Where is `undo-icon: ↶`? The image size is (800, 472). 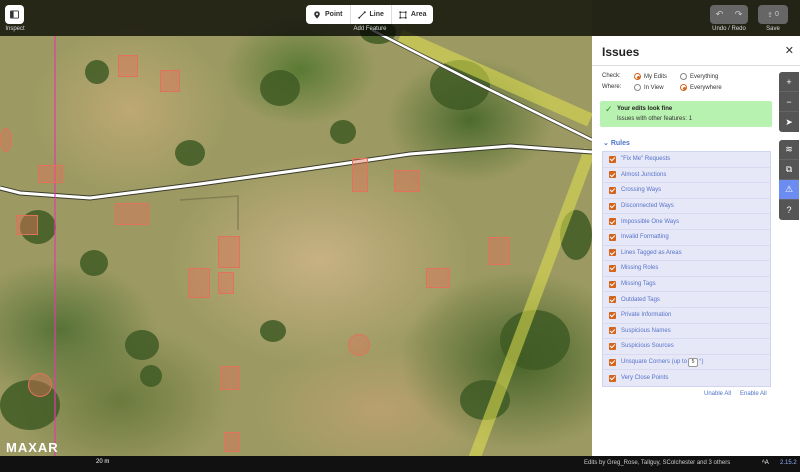 undo-icon: ↶ is located at coordinates (719, 14).